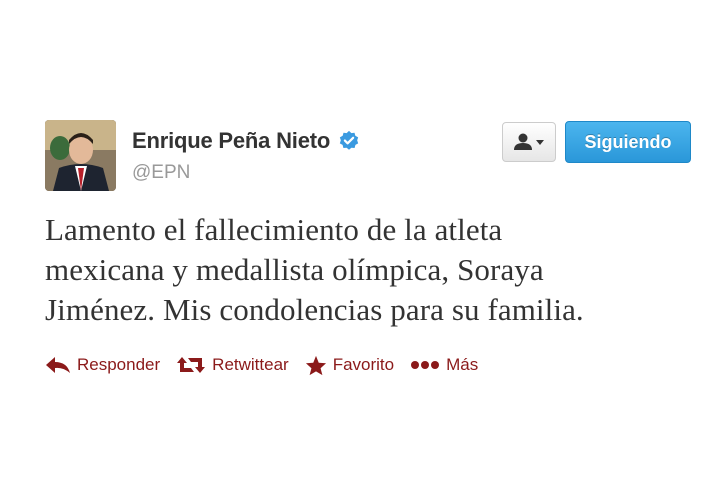 The width and height of the screenshot is (720, 480). Describe the element at coordinates (294, 269) in the screenshot. I see `tweet-line: mexicana y medallista olímpica, Soraya` at that location.